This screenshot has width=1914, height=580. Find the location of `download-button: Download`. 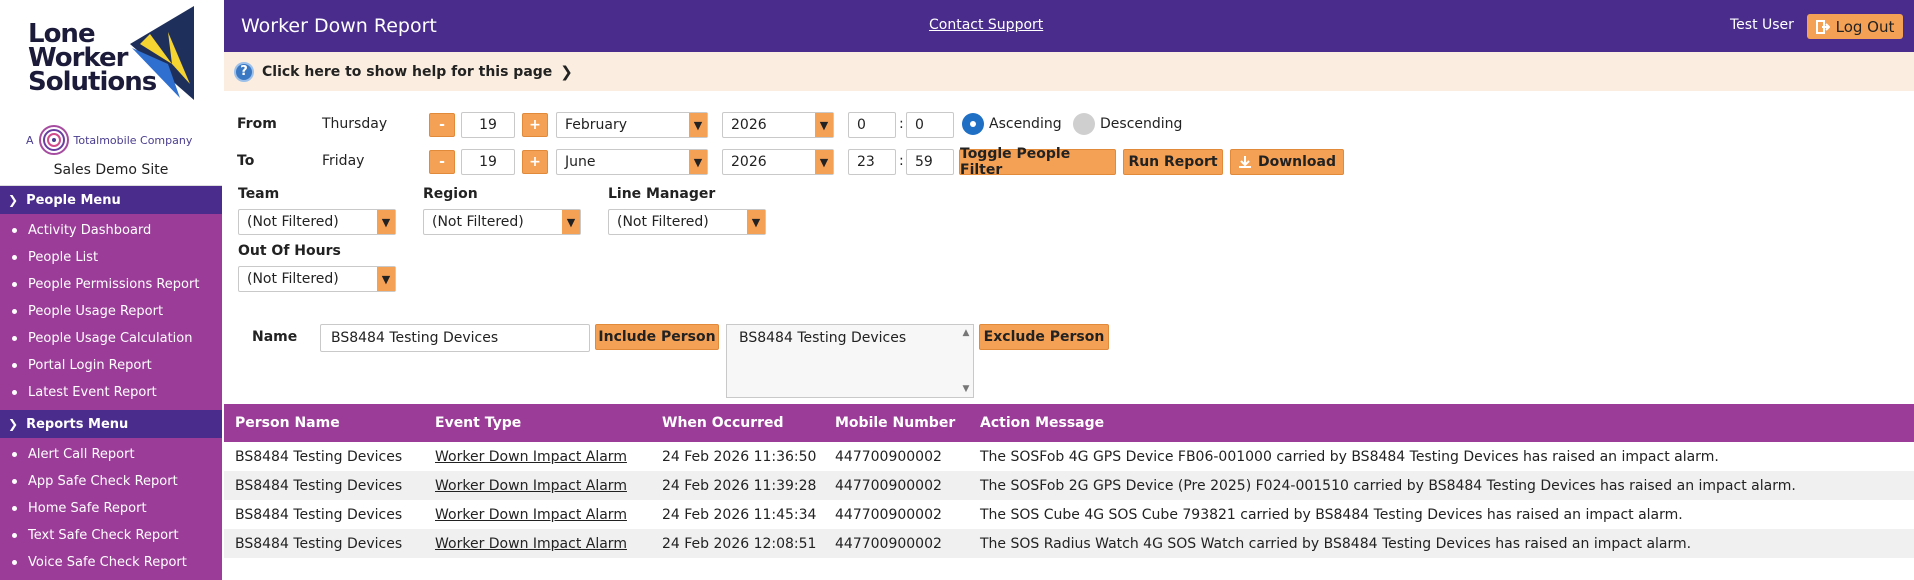

download-button: Download is located at coordinates (1287, 162).